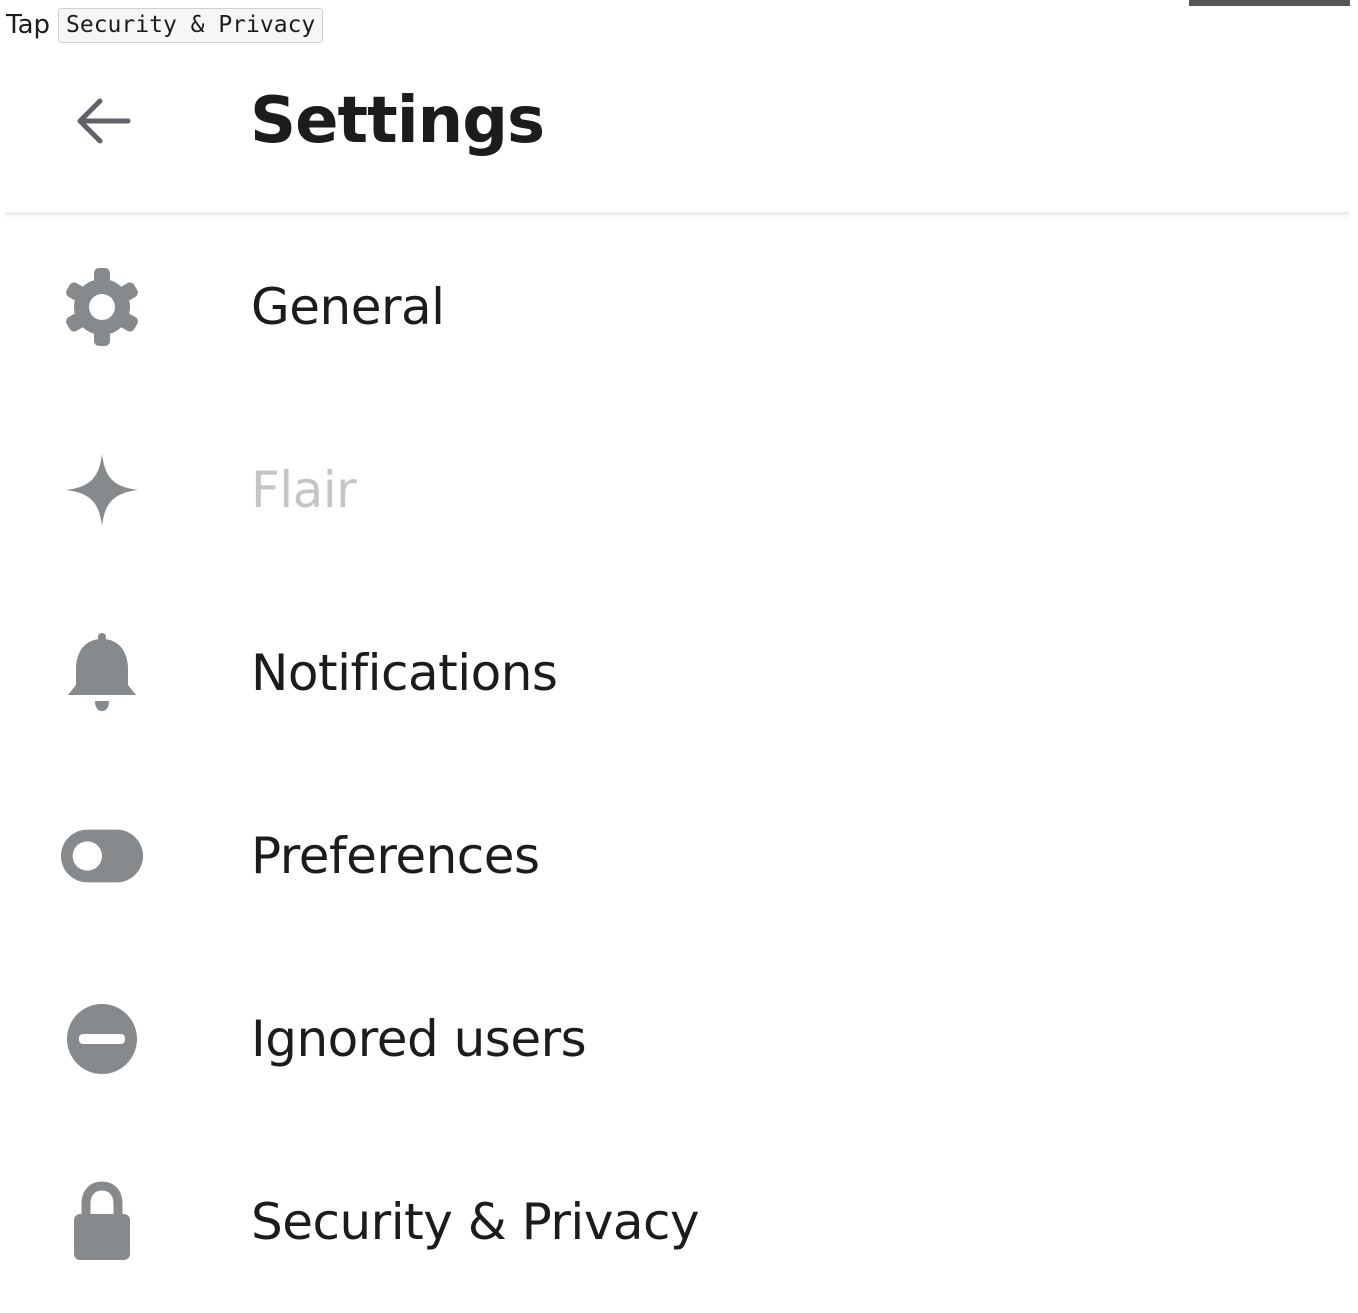 Image resolution: width=1358 pixels, height=1313 pixels. Describe the element at coordinates (102, 1039) in the screenshot. I see `block-icon` at that location.